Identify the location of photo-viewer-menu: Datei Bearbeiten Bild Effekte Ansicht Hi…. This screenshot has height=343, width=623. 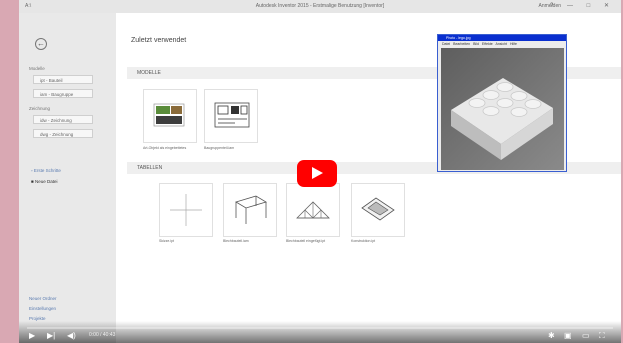
(479, 44).